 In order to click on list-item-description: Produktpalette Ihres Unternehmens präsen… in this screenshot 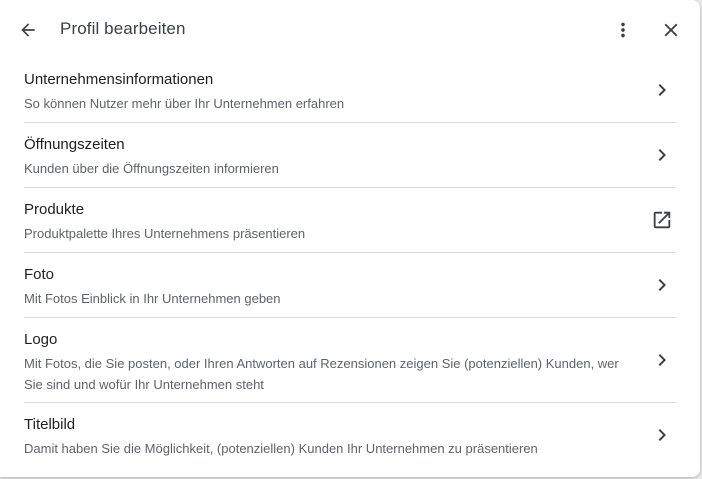, I will do `click(165, 233)`.